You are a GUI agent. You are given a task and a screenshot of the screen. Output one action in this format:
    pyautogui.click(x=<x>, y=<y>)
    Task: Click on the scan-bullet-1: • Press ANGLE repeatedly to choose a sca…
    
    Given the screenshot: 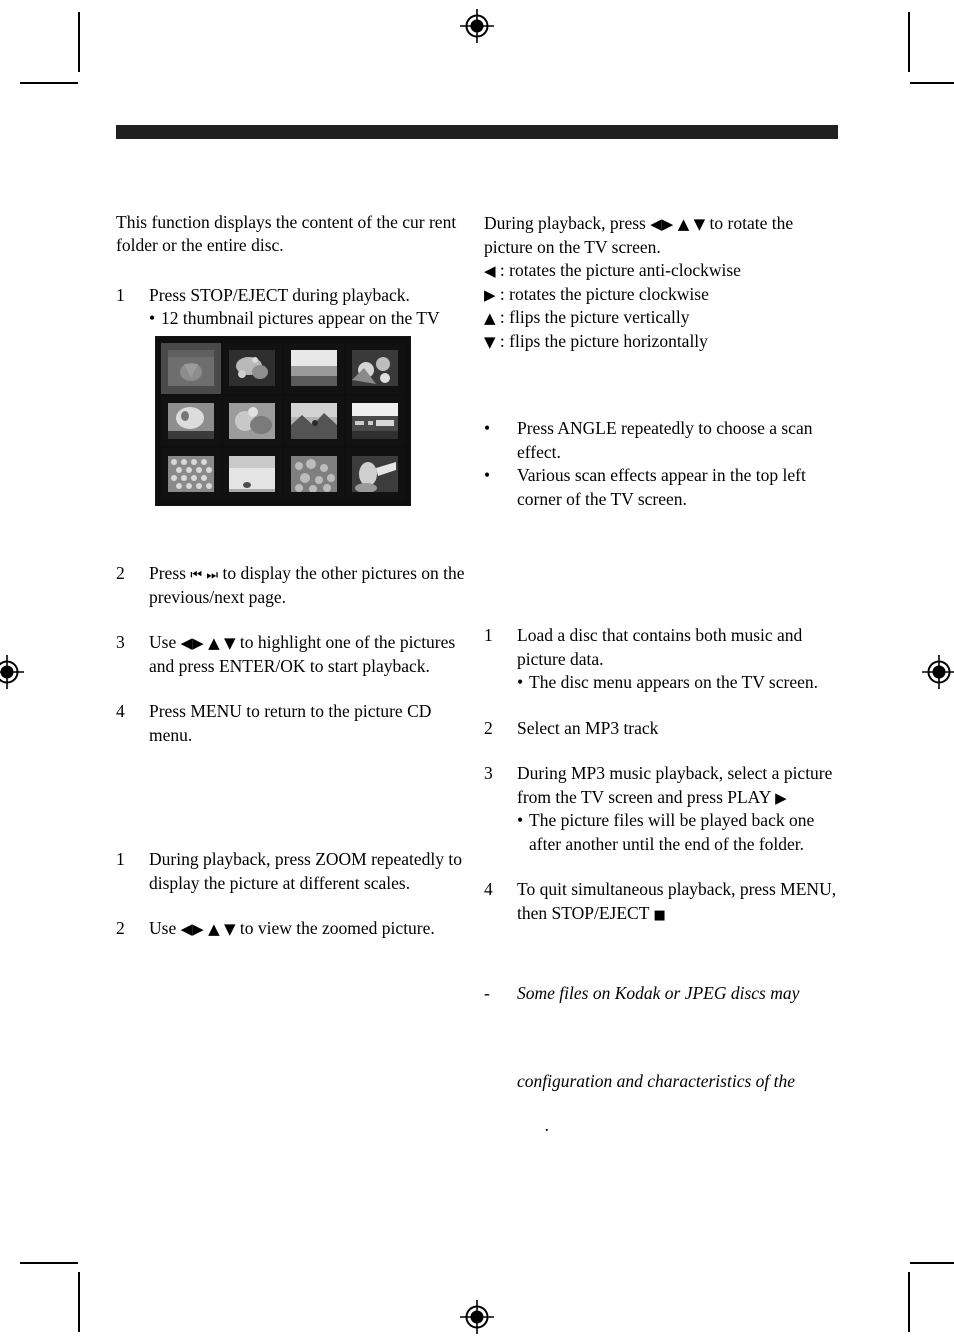 What is the action you would take?
    pyautogui.click(x=664, y=440)
    